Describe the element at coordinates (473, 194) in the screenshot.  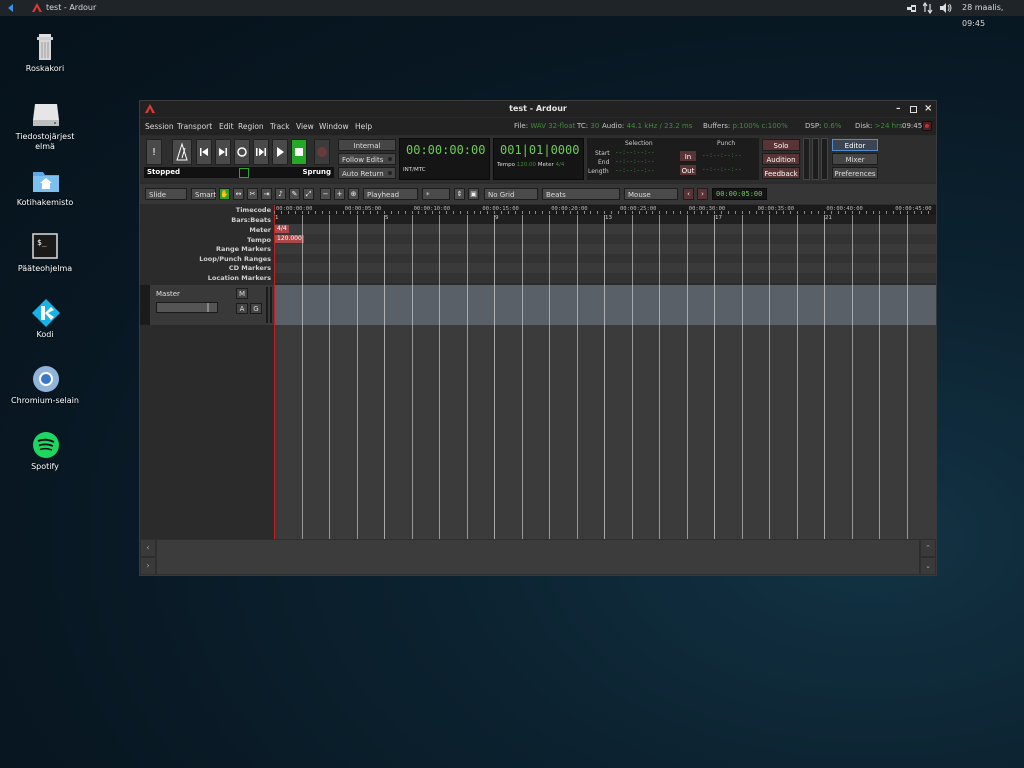
I see `expand-tracks-icon: ▣` at that location.